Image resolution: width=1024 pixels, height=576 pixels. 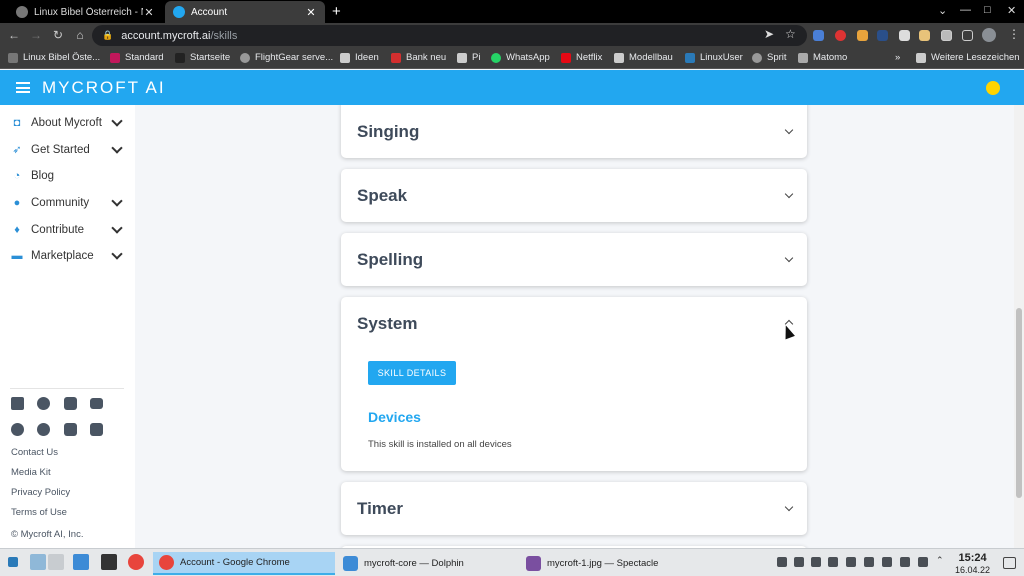 I want to click on tab-linux-bibel: Linux Bibel Österreich - Neue ✕, so click(x=85, y=12).